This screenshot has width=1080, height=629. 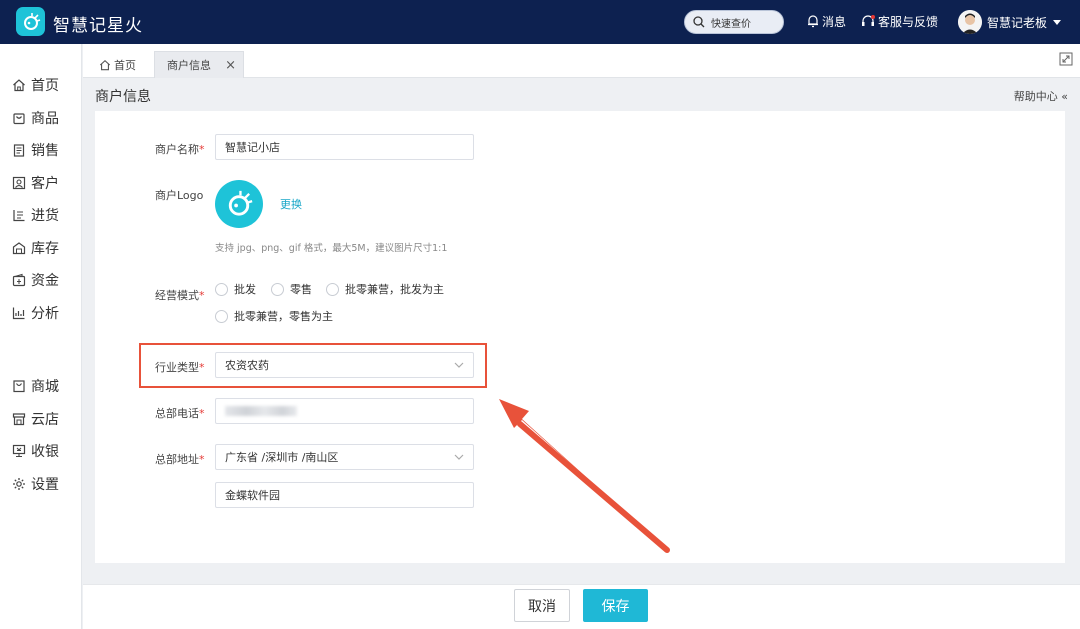 I want to click on sidebar-item-purchase: 进货, so click(x=41, y=215).